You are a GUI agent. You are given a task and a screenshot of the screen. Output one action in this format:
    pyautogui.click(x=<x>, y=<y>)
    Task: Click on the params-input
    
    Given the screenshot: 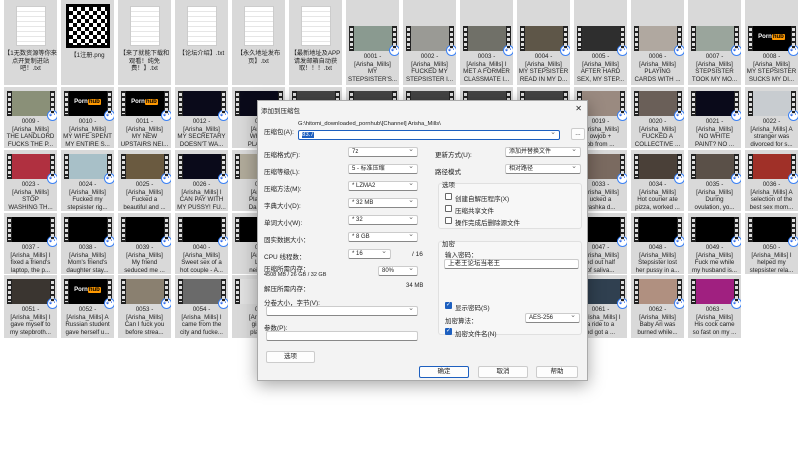 What is the action you would take?
    pyautogui.click(x=342, y=336)
    